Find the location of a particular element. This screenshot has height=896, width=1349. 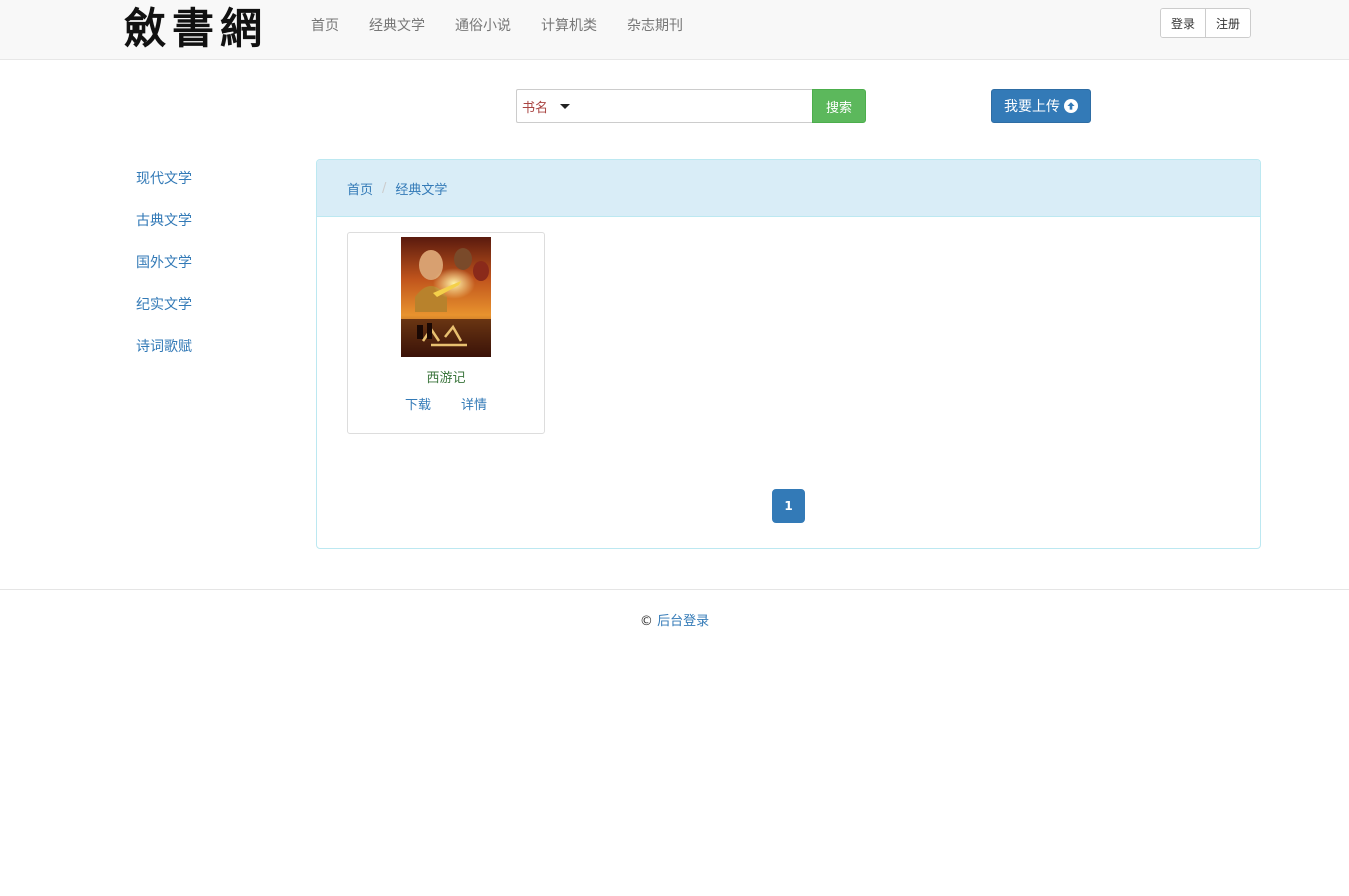

book-cover-image is located at coordinates (446, 297).